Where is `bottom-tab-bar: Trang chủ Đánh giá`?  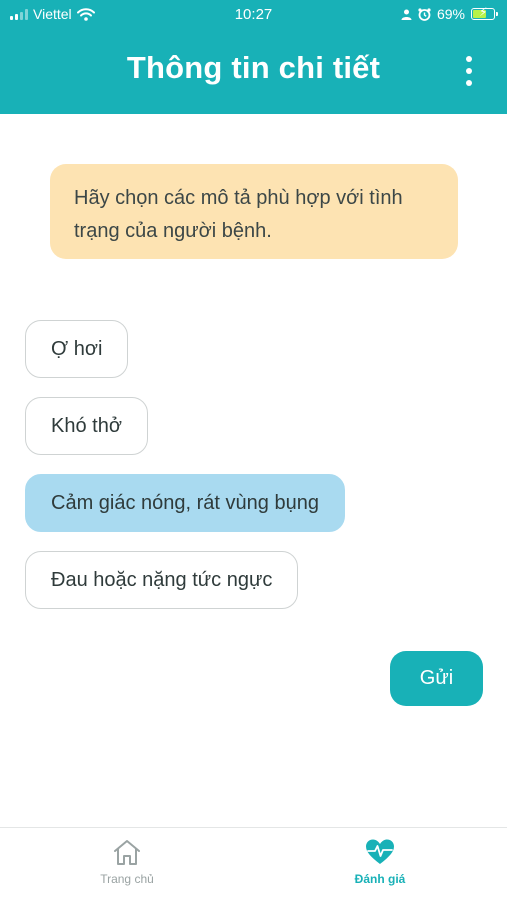
bottom-tab-bar: Trang chủ Đánh giá is located at coordinates (253, 863).